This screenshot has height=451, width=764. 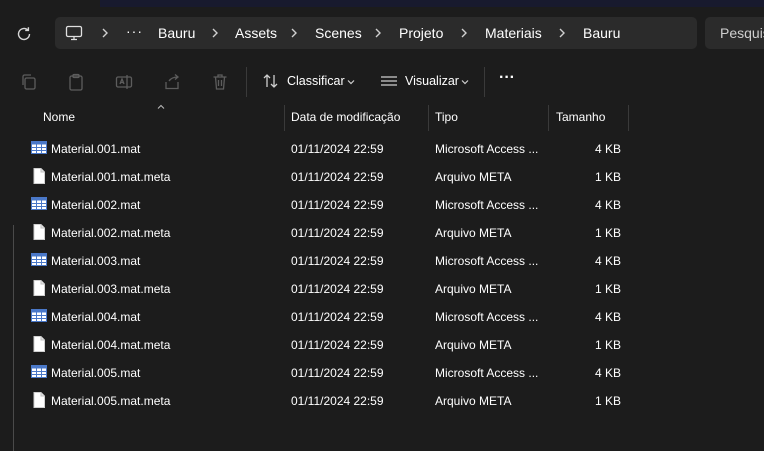 I want to click on breadcrumb-current: Bauru, so click(x=601, y=33).